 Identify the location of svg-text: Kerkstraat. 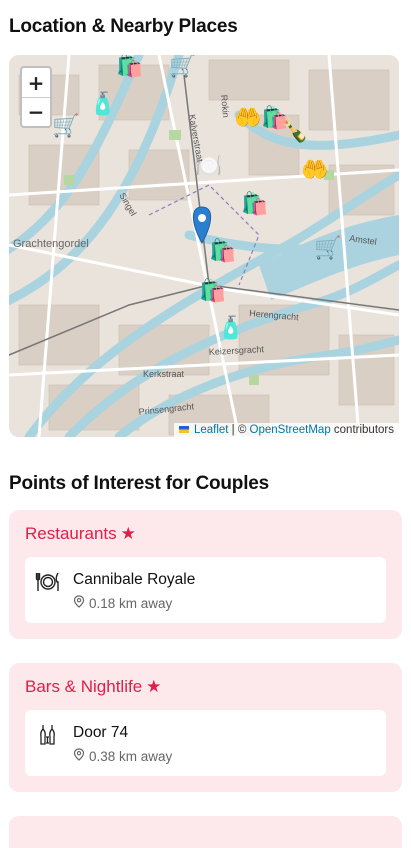
(164, 374).